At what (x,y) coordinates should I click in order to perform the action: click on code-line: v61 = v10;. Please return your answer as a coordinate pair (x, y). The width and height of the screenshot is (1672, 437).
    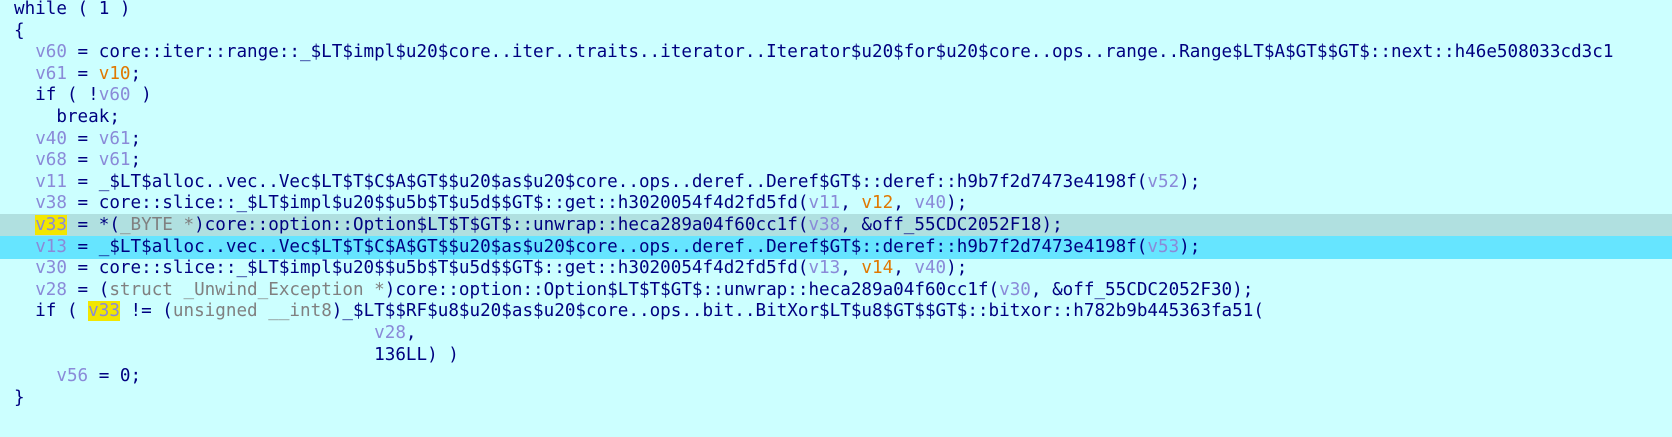
    Looking at the image, I should click on (836, 74).